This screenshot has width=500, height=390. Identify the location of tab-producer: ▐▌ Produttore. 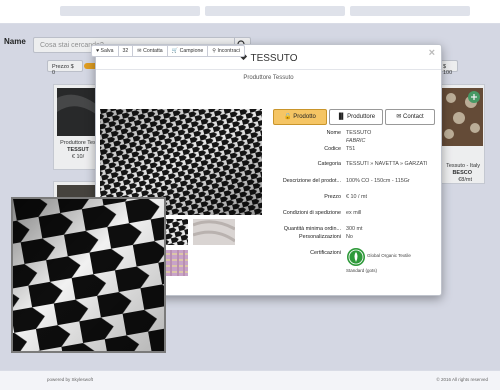
(356, 117).